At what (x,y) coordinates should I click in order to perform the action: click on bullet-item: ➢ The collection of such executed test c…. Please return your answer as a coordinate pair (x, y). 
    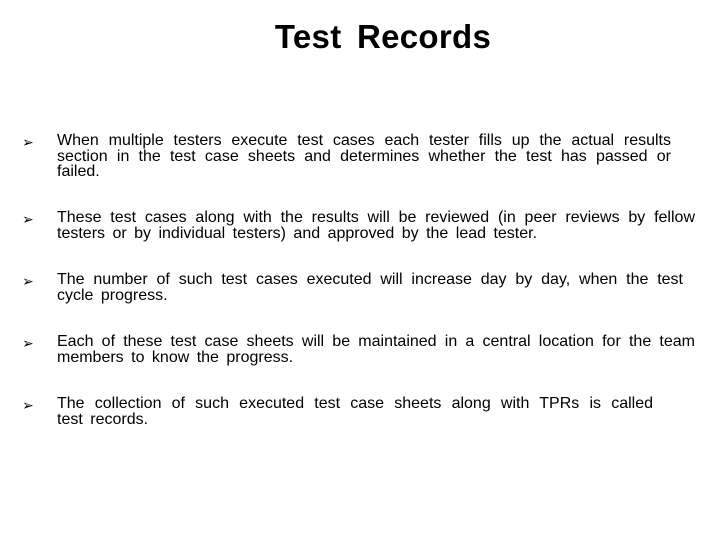
    Looking at the image, I should click on (362, 411).